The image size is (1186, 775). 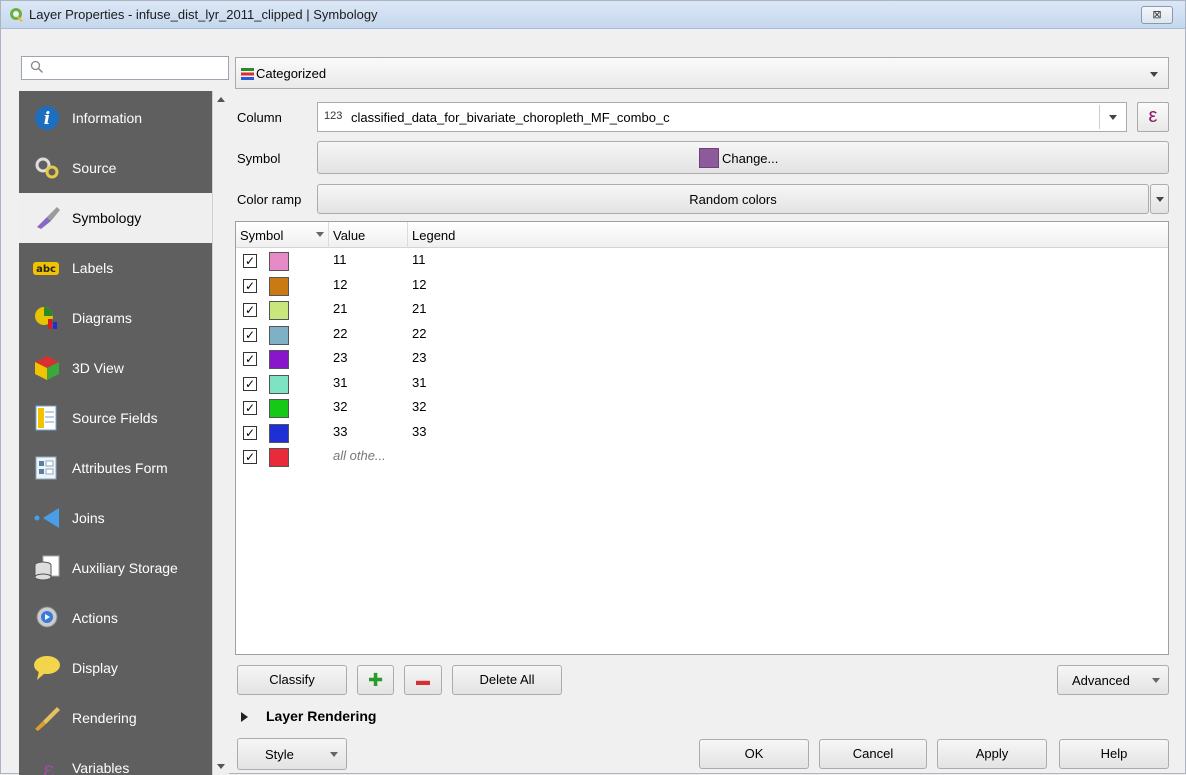 I want to click on sidebar-item-actions: Actions, so click(x=115, y=618).